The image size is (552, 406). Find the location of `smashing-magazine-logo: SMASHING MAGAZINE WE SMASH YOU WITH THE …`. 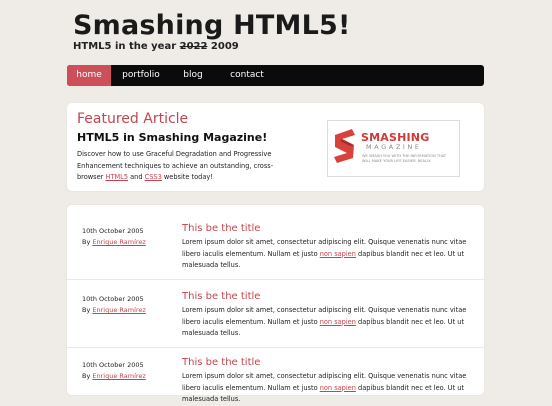

smashing-magazine-logo: SMASHING MAGAZINE WE SMASH YOU WITH THE … is located at coordinates (393, 148).